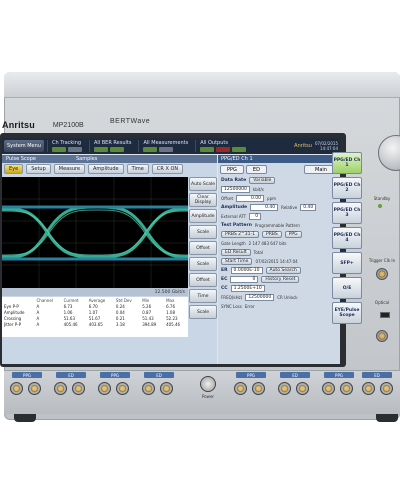 The image size is (400, 500). I want to click on amplitude-field: 0.40, so click(264, 207).